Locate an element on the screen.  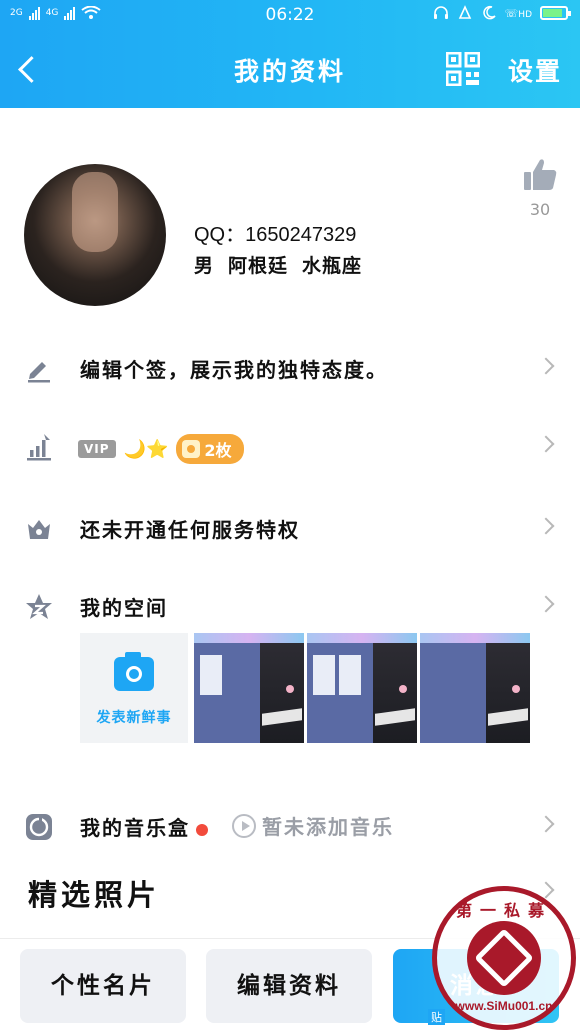
settings-button: 设置 is located at coordinates (535, 70).